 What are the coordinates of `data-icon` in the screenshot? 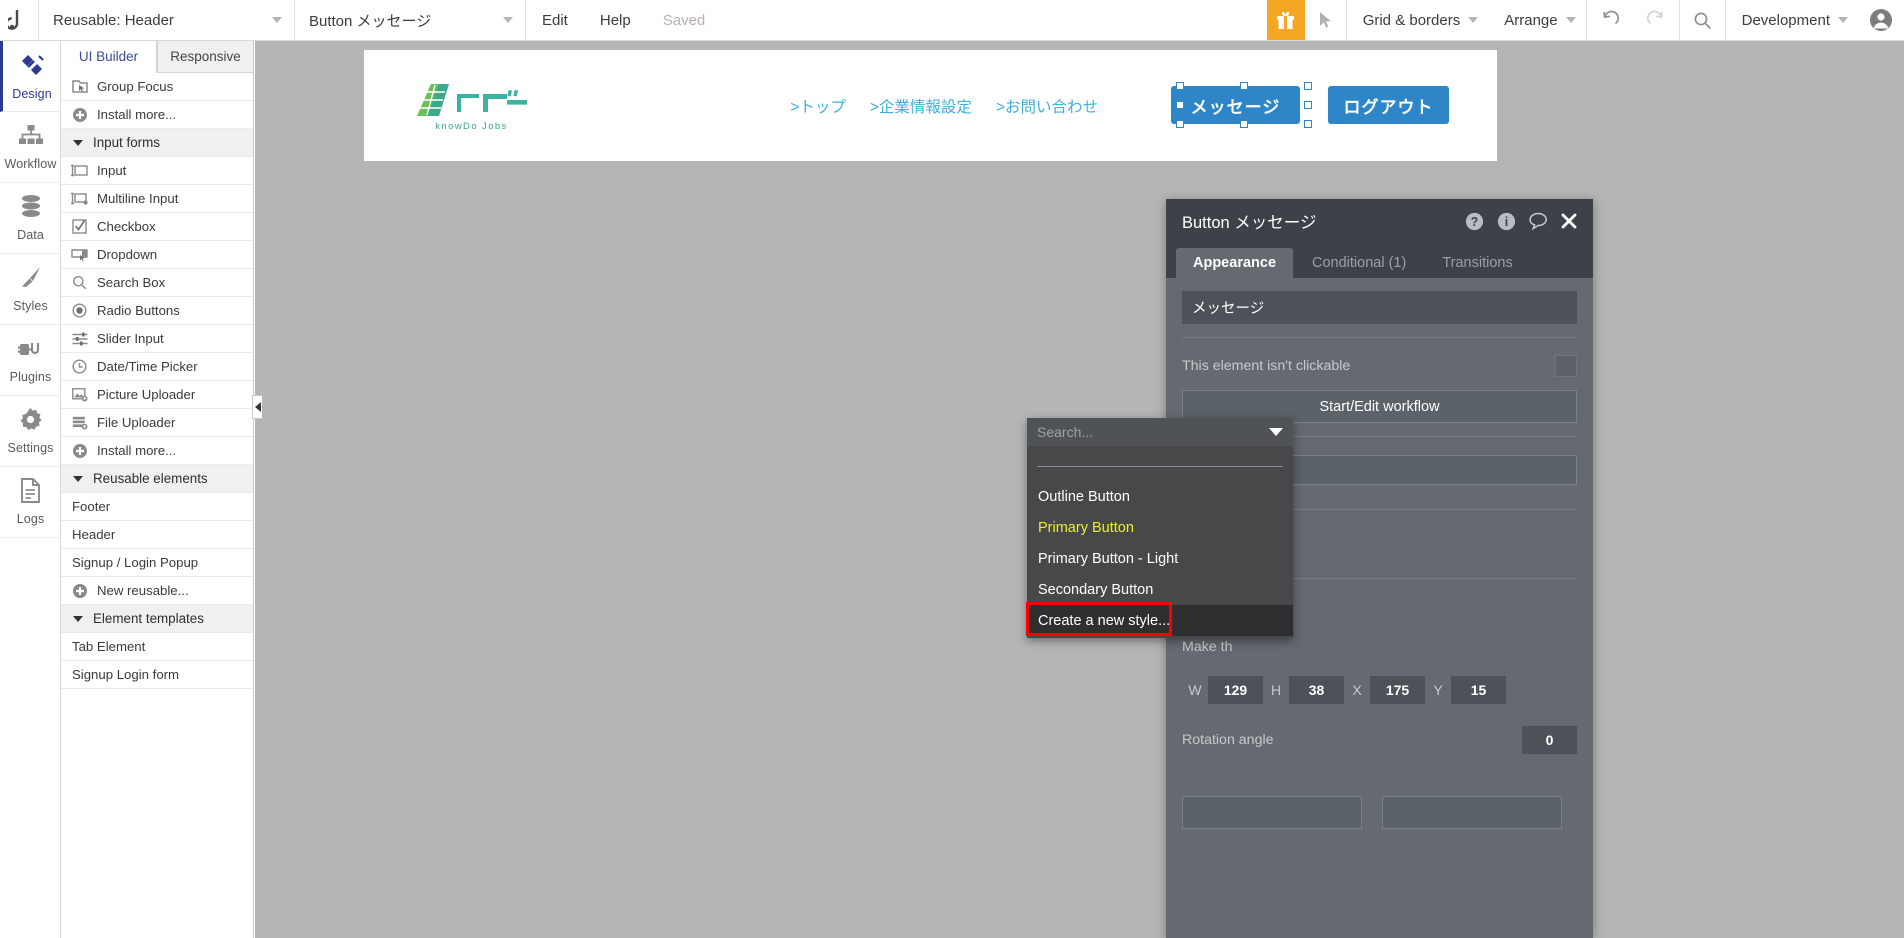 It's located at (31, 209).